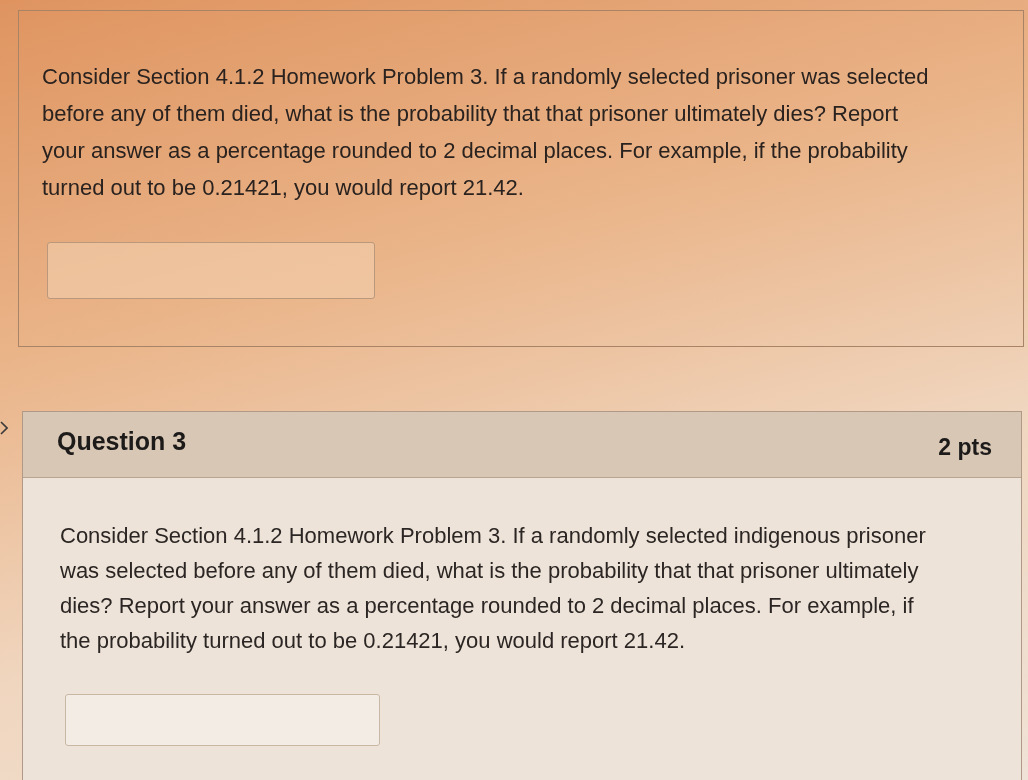 This screenshot has width=1028, height=780. What do you see at coordinates (493, 588) in the screenshot?
I see `question-text: Consider Section 4.1.2 Homework Problem 3. If a randomly selected indigenous prisoner was selected before any of them died, what is the probability that that prisoner ultimately dies? Report your answer as a percentage rounded to 2 decimal places. For example, if the probability turned out to be 0.21421, you would report 21.42.` at bounding box center [493, 588].